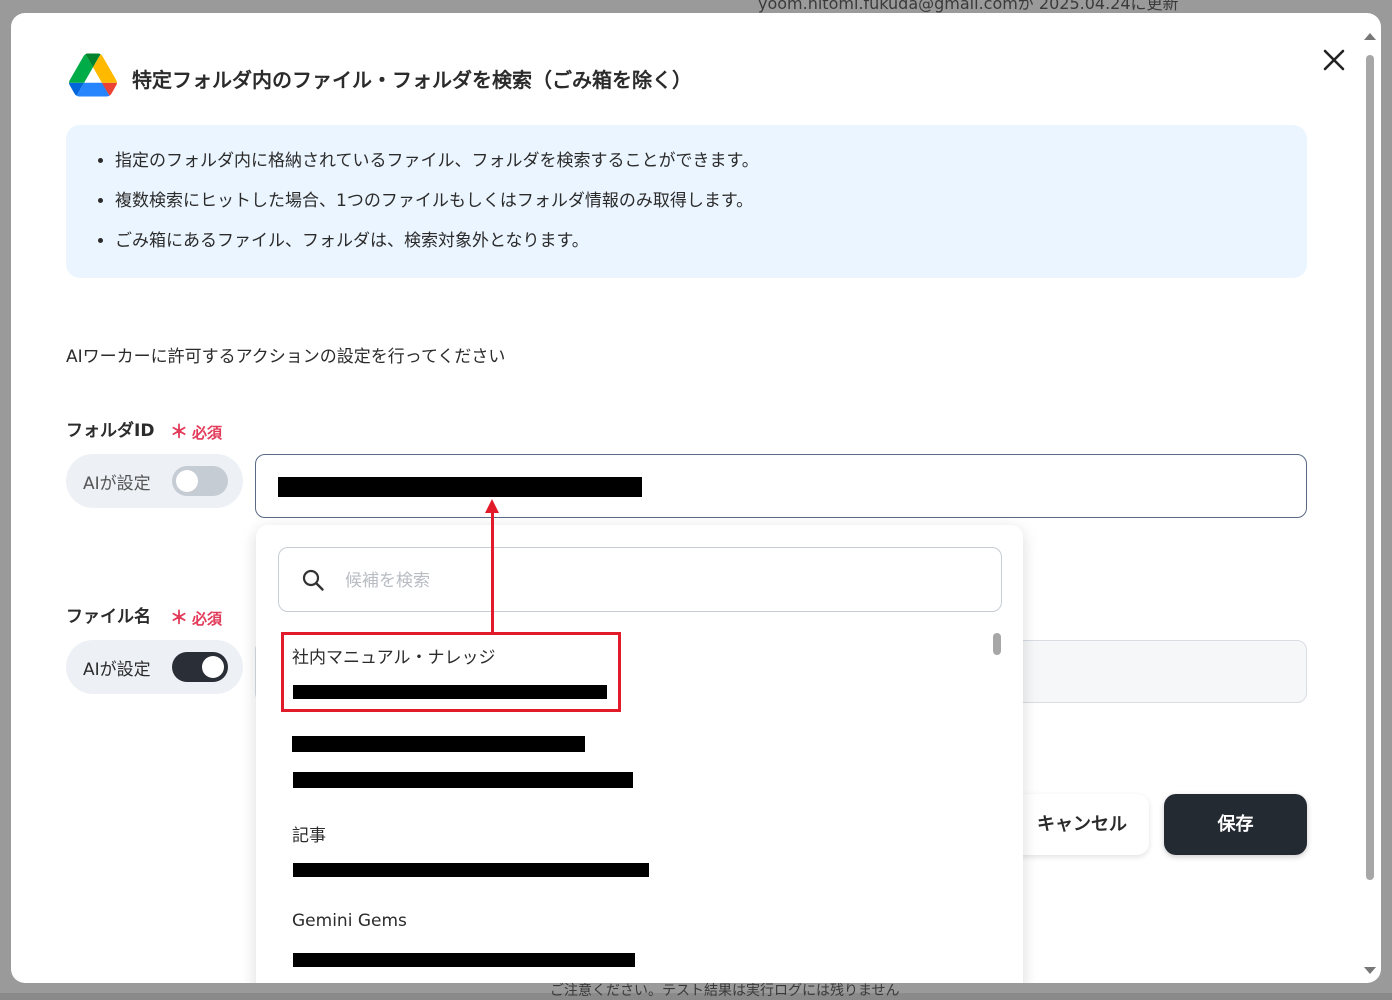 This screenshot has height=1000, width=1392. What do you see at coordinates (451, 672) in the screenshot?
I see `highlight-annotation` at bounding box center [451, 672].